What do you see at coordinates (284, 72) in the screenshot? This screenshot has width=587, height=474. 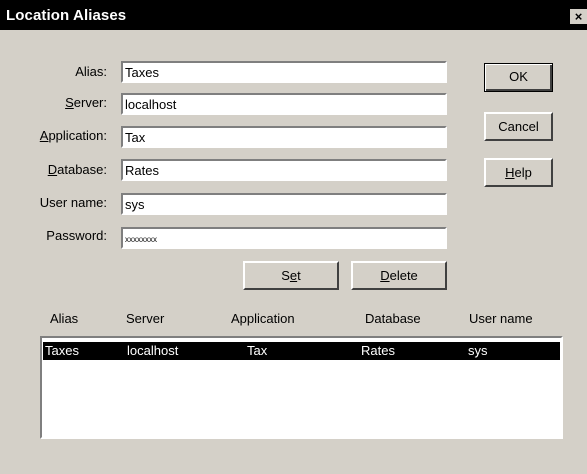 I see `alias-input: Taxes` at bounding box center [284, 72].